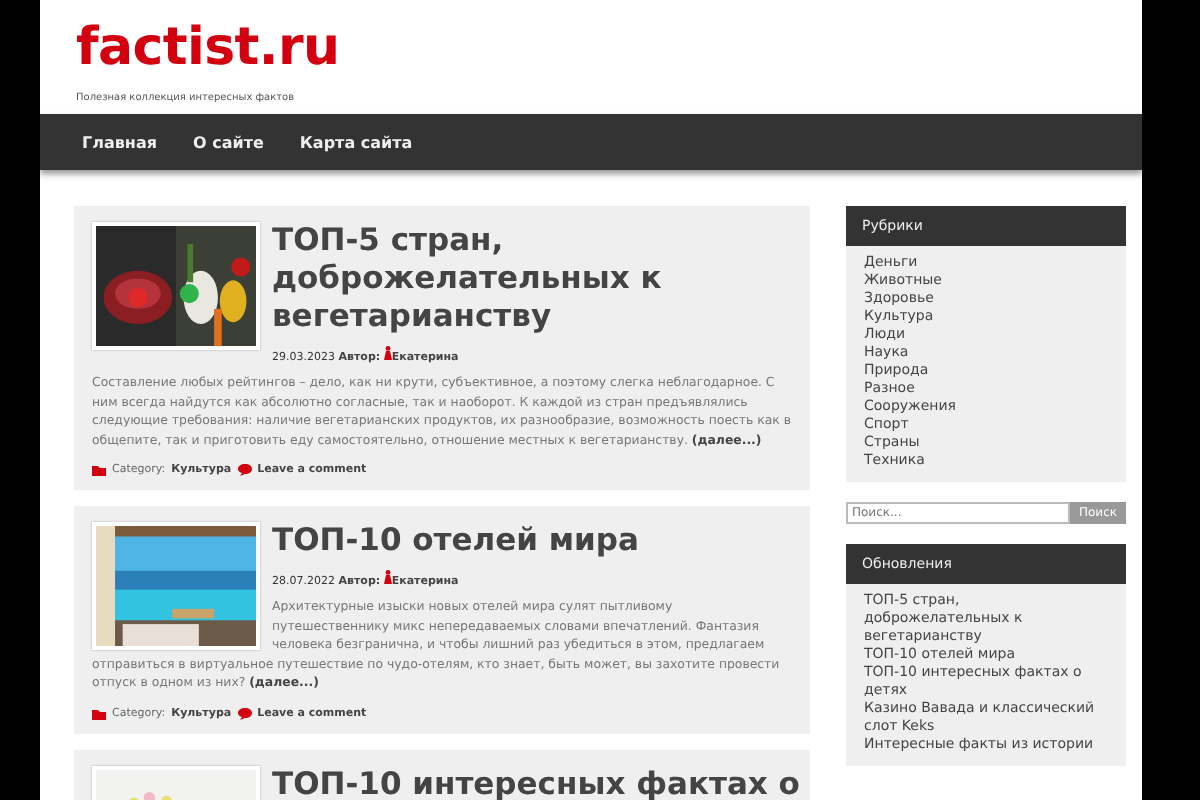 The image size is (1200, 800). I want to click on site-title: factist.ru, so click(591, 48).